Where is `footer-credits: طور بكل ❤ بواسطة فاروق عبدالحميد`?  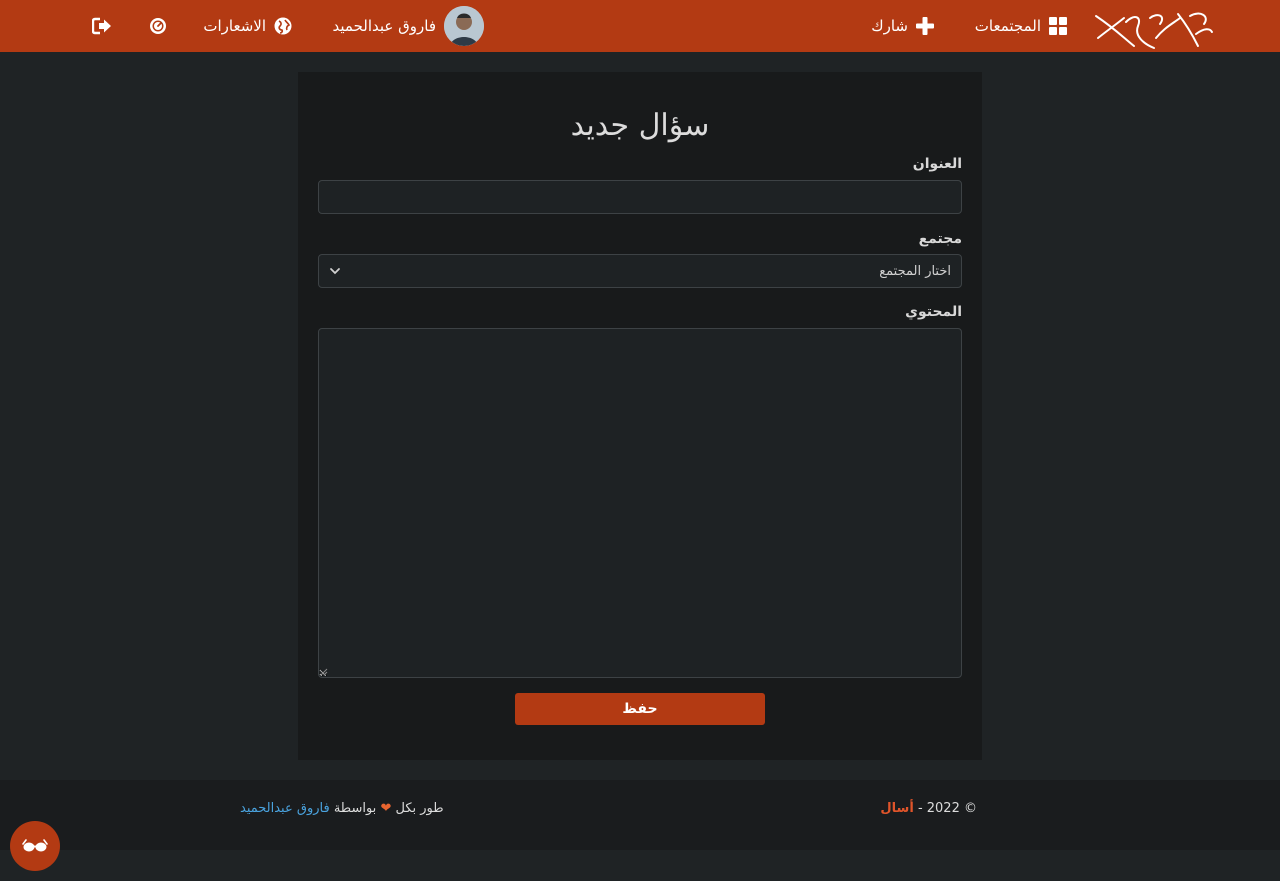 footer-credits: طور بكل ❤ بواسطة فاروق عبدالحميد is located at coordinates (350, 808).